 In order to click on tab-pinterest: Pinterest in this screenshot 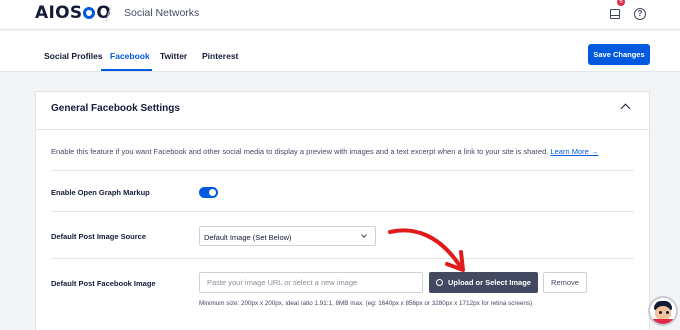, I will do `click(220, 56)`.